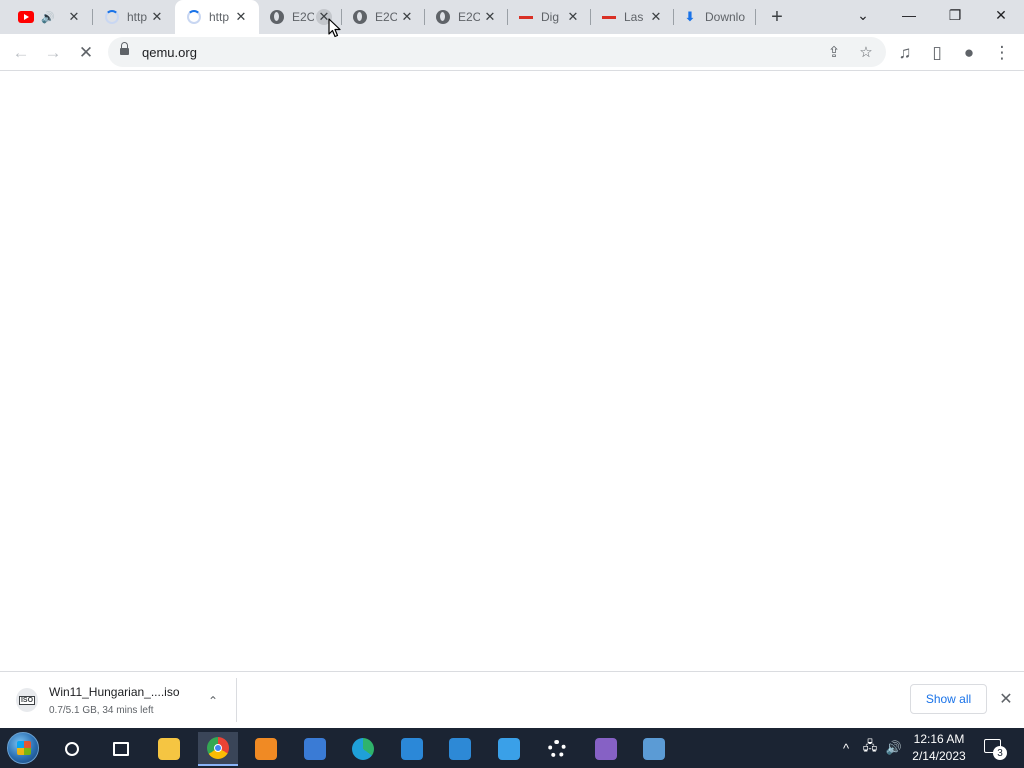  What do you see at coordinates (236, 700) in the screenshot?
I see `shelf-divider` at bounding box center [236, 700].